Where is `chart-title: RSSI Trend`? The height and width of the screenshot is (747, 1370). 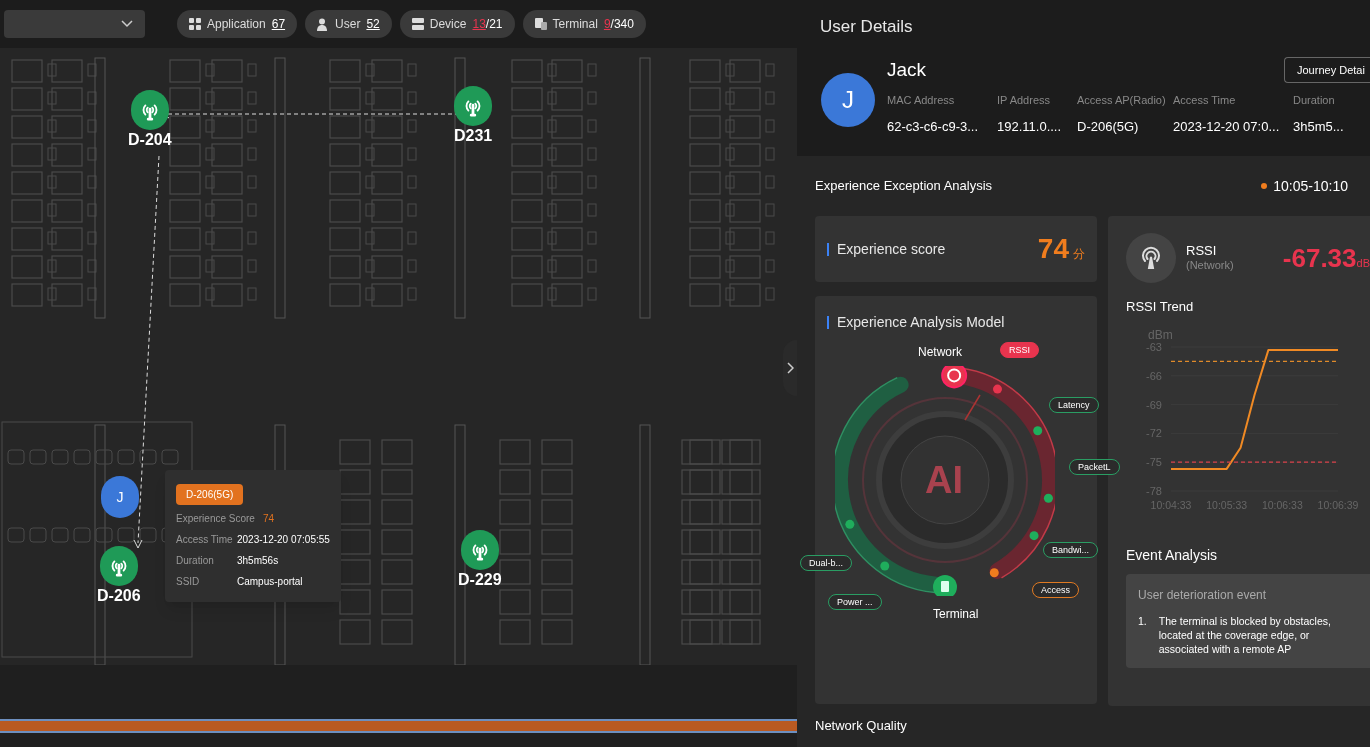
chart-title: RSSI Trend is located at coordinates (1160, 307).